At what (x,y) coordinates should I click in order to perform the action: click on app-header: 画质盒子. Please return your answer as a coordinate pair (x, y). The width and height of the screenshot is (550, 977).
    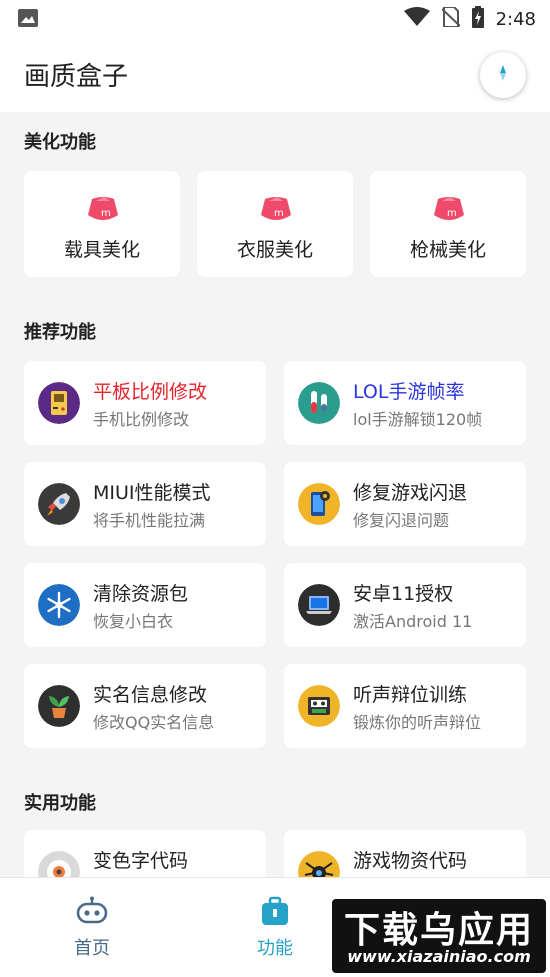
    Looking at the image, I should click on (275, 74).